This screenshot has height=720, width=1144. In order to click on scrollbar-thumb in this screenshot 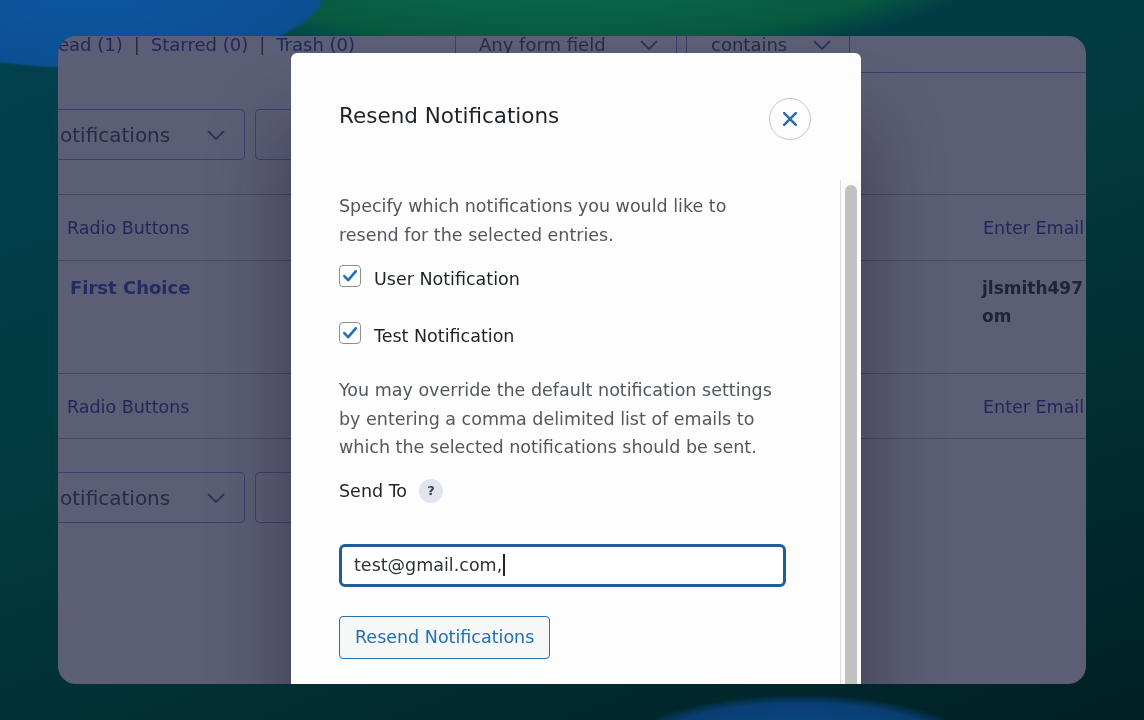, I will do `click(851, 434)`.